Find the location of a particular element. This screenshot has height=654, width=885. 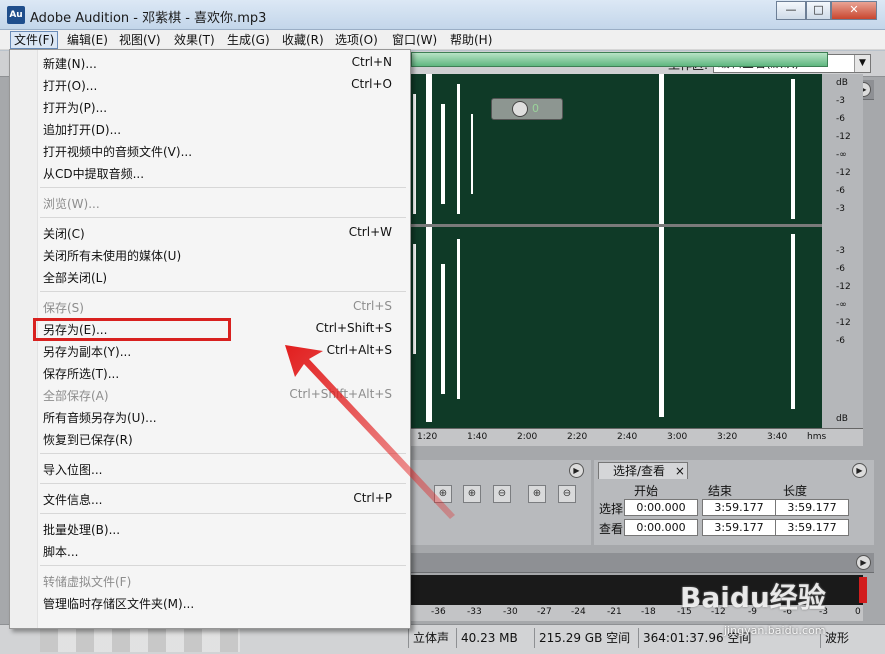

maximize-button: □ is located at coordinates (818, 10).